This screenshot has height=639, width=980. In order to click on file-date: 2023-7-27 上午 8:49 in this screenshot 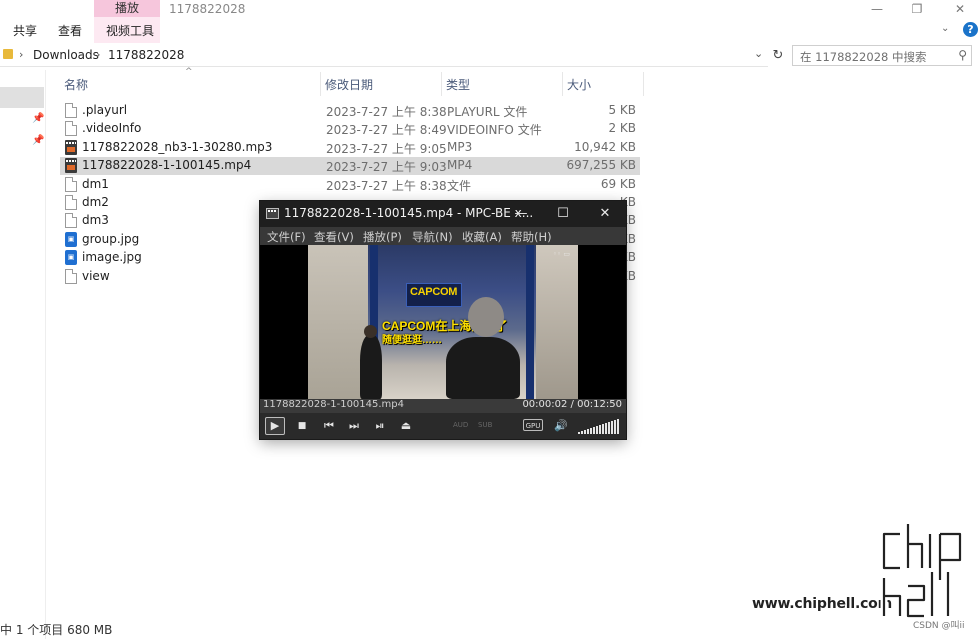, I will do `click(386, 130)`.